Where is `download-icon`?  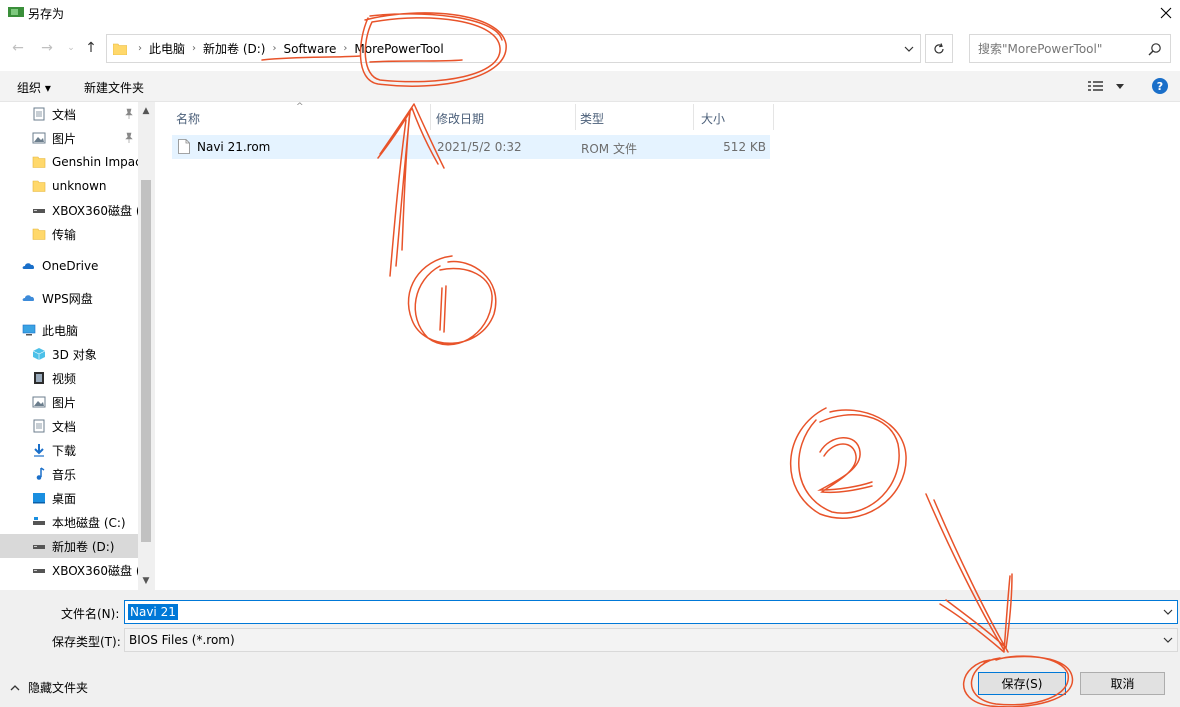 download-icon is located at coordinates (39, 450).